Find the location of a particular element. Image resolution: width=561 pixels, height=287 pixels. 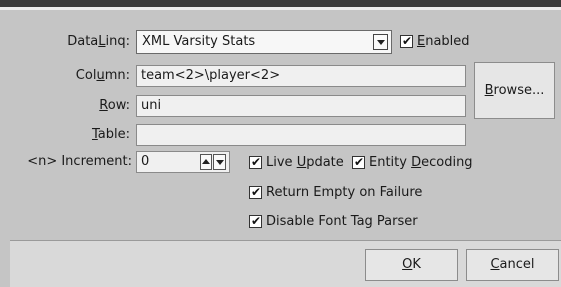

disable-font-tag-checkbox-box: ✔ is located at coordinates (255, 221).